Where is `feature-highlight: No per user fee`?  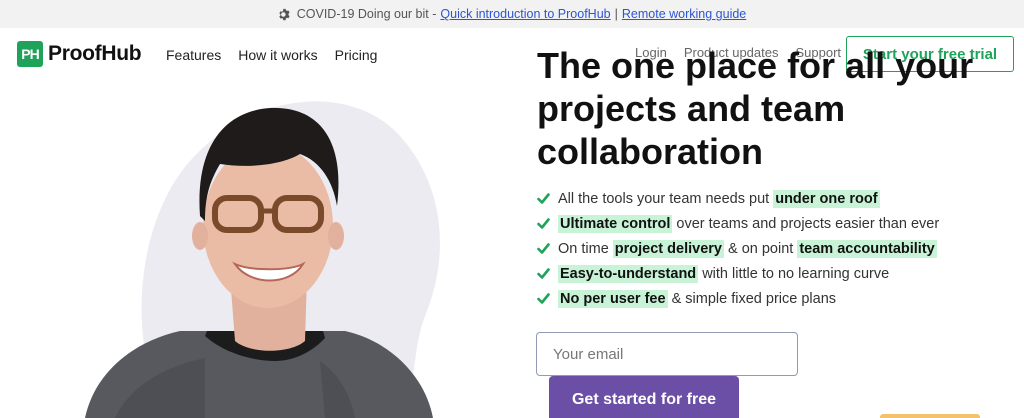 feature-highlight: No per user fee is located at coordinates (613, 298).